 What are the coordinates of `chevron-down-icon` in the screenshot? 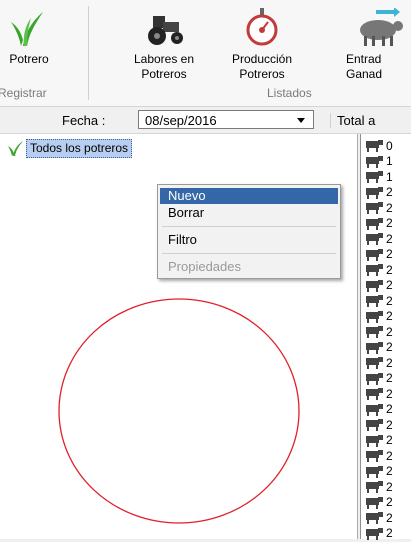 It's located at (301, 120).